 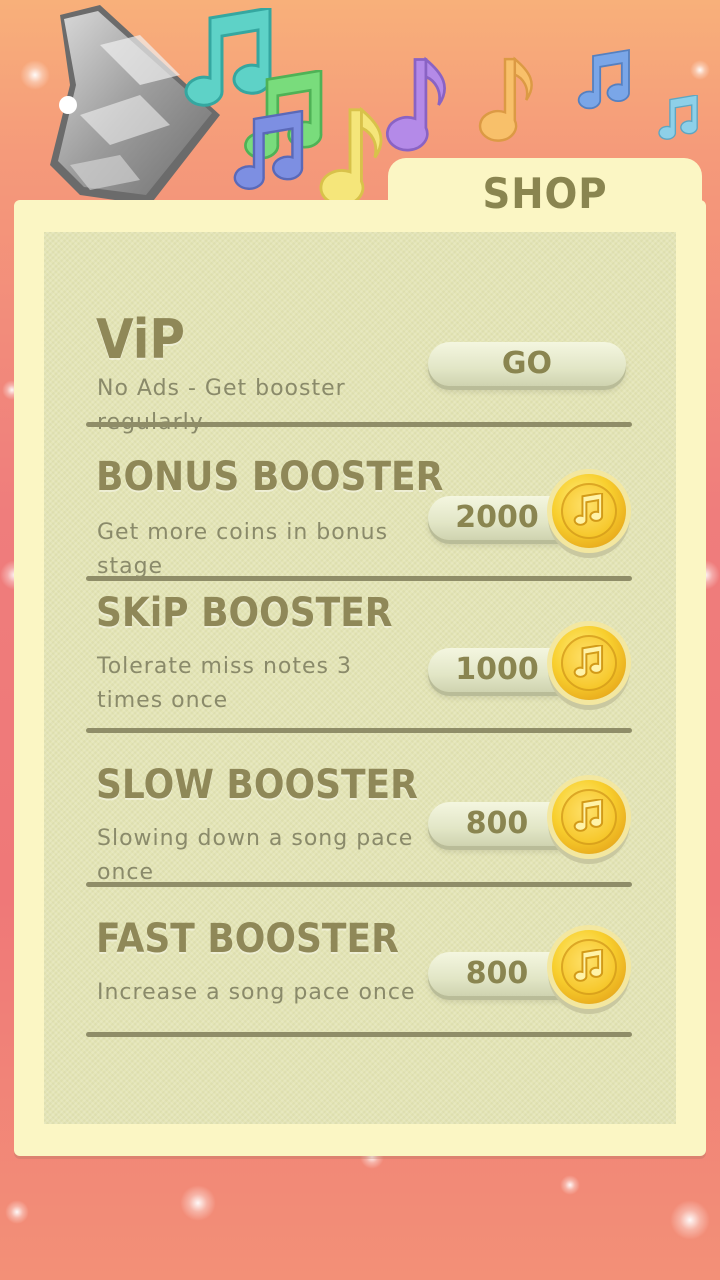 What do you see at coordinates (141, 339) in the screenshot?
I see `item-title: ViP` at bounding box center [141, 339].